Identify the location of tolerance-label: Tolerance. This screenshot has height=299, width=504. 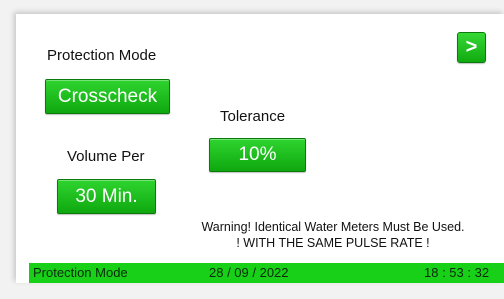
(253, 116).